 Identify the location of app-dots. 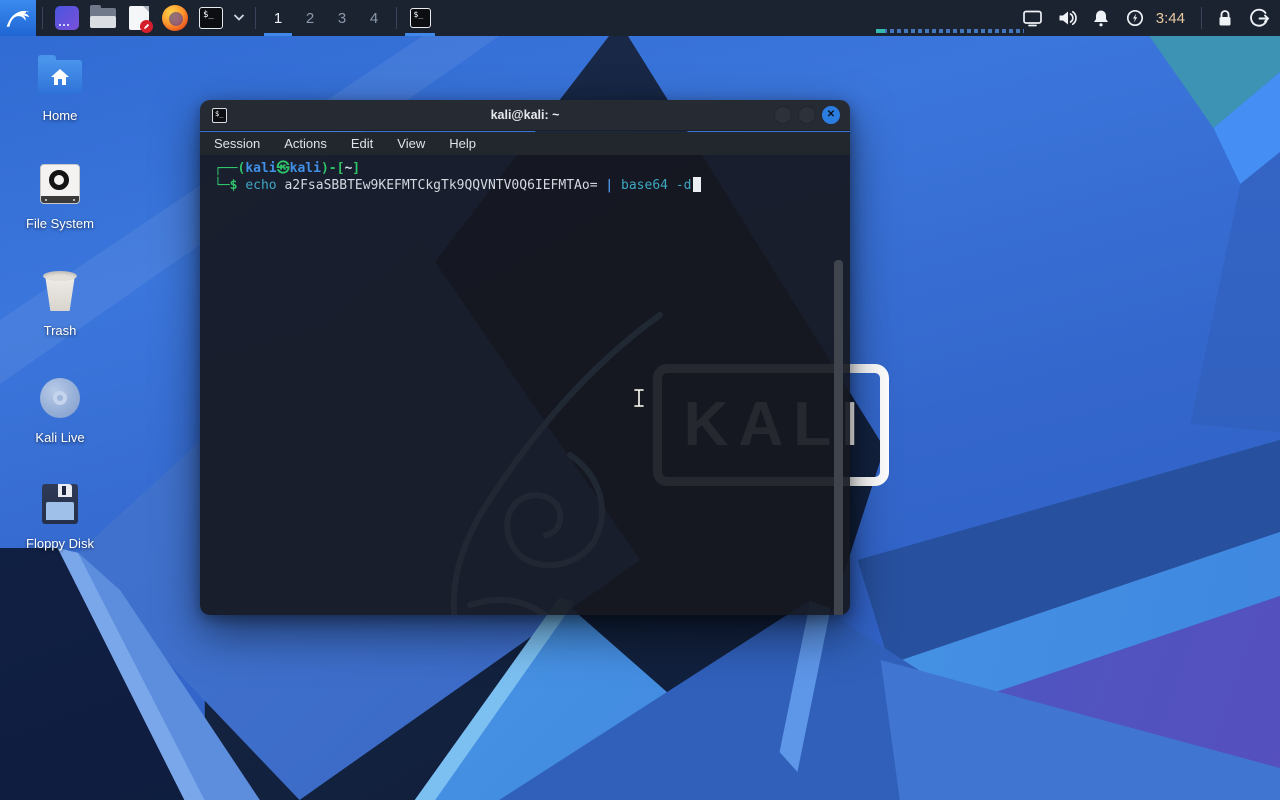
(65, 25).